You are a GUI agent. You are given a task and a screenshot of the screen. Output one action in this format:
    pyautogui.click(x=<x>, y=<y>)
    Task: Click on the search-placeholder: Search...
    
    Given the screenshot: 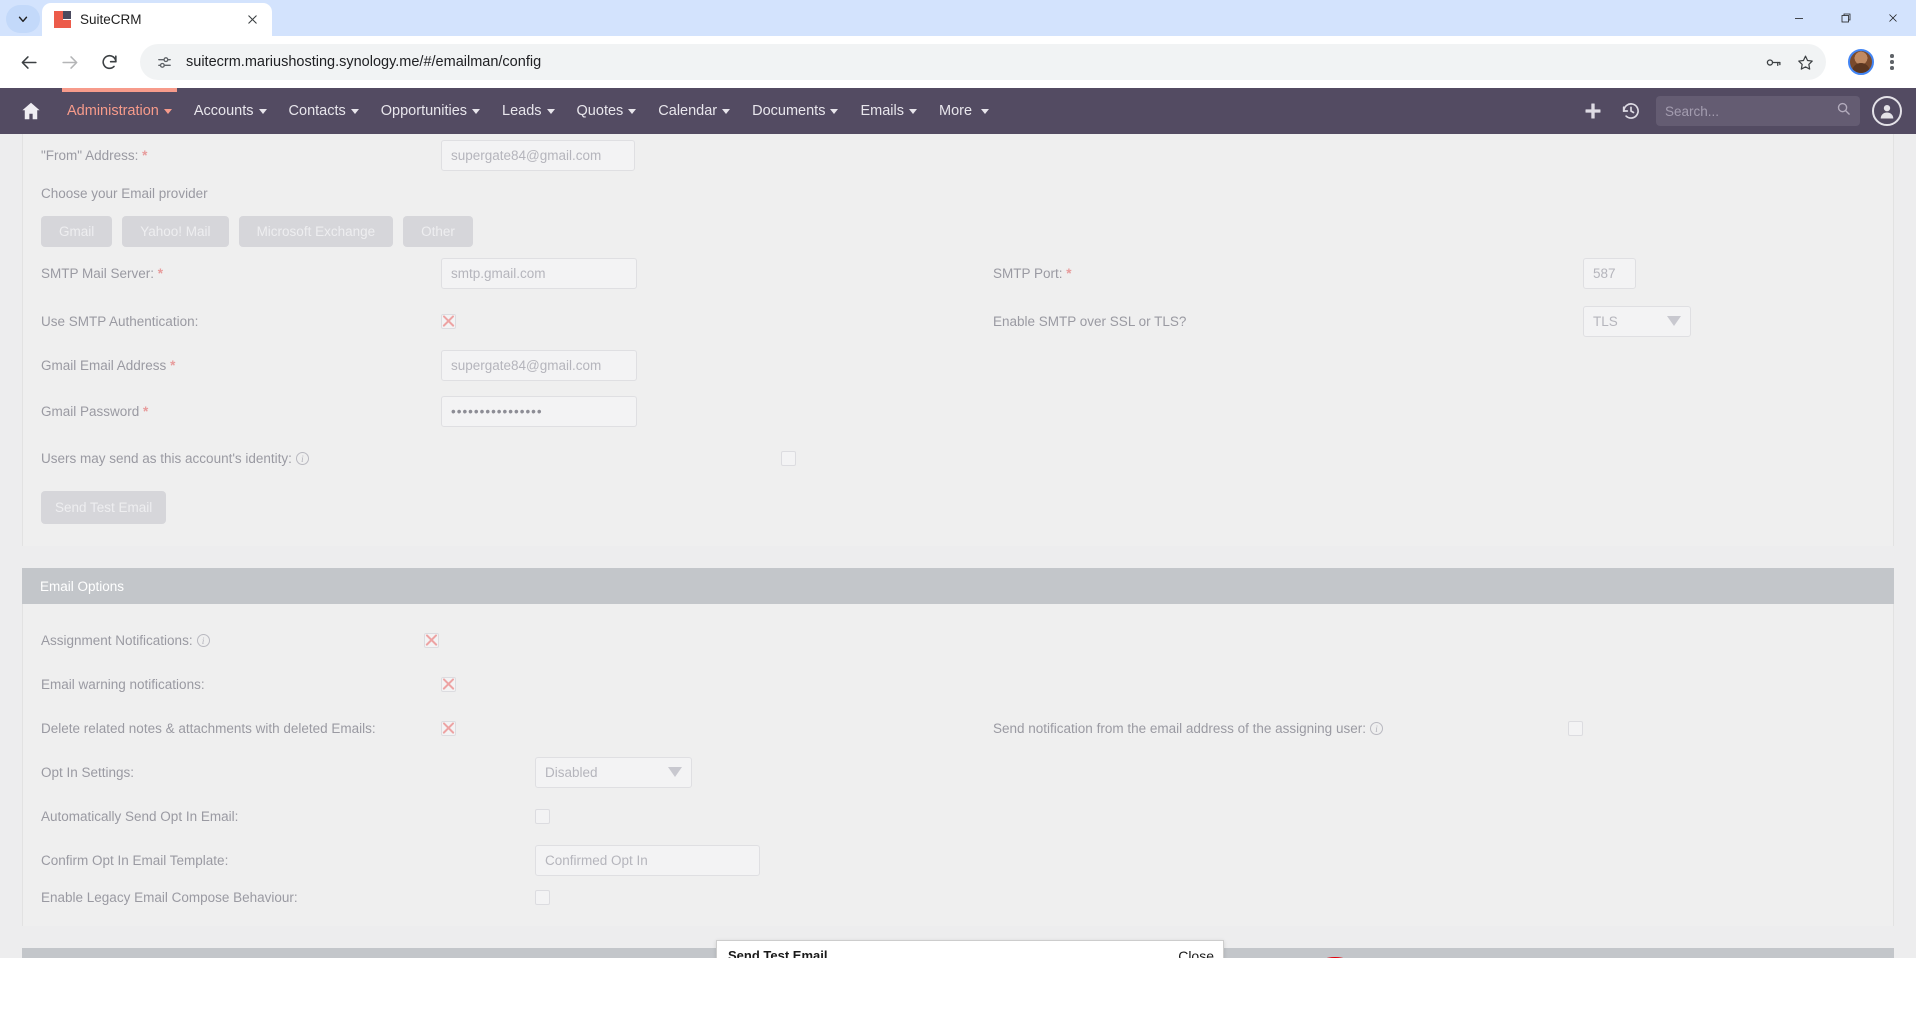 What is the action you would take?
    pyautogui.click(x=1692, y=111)
    